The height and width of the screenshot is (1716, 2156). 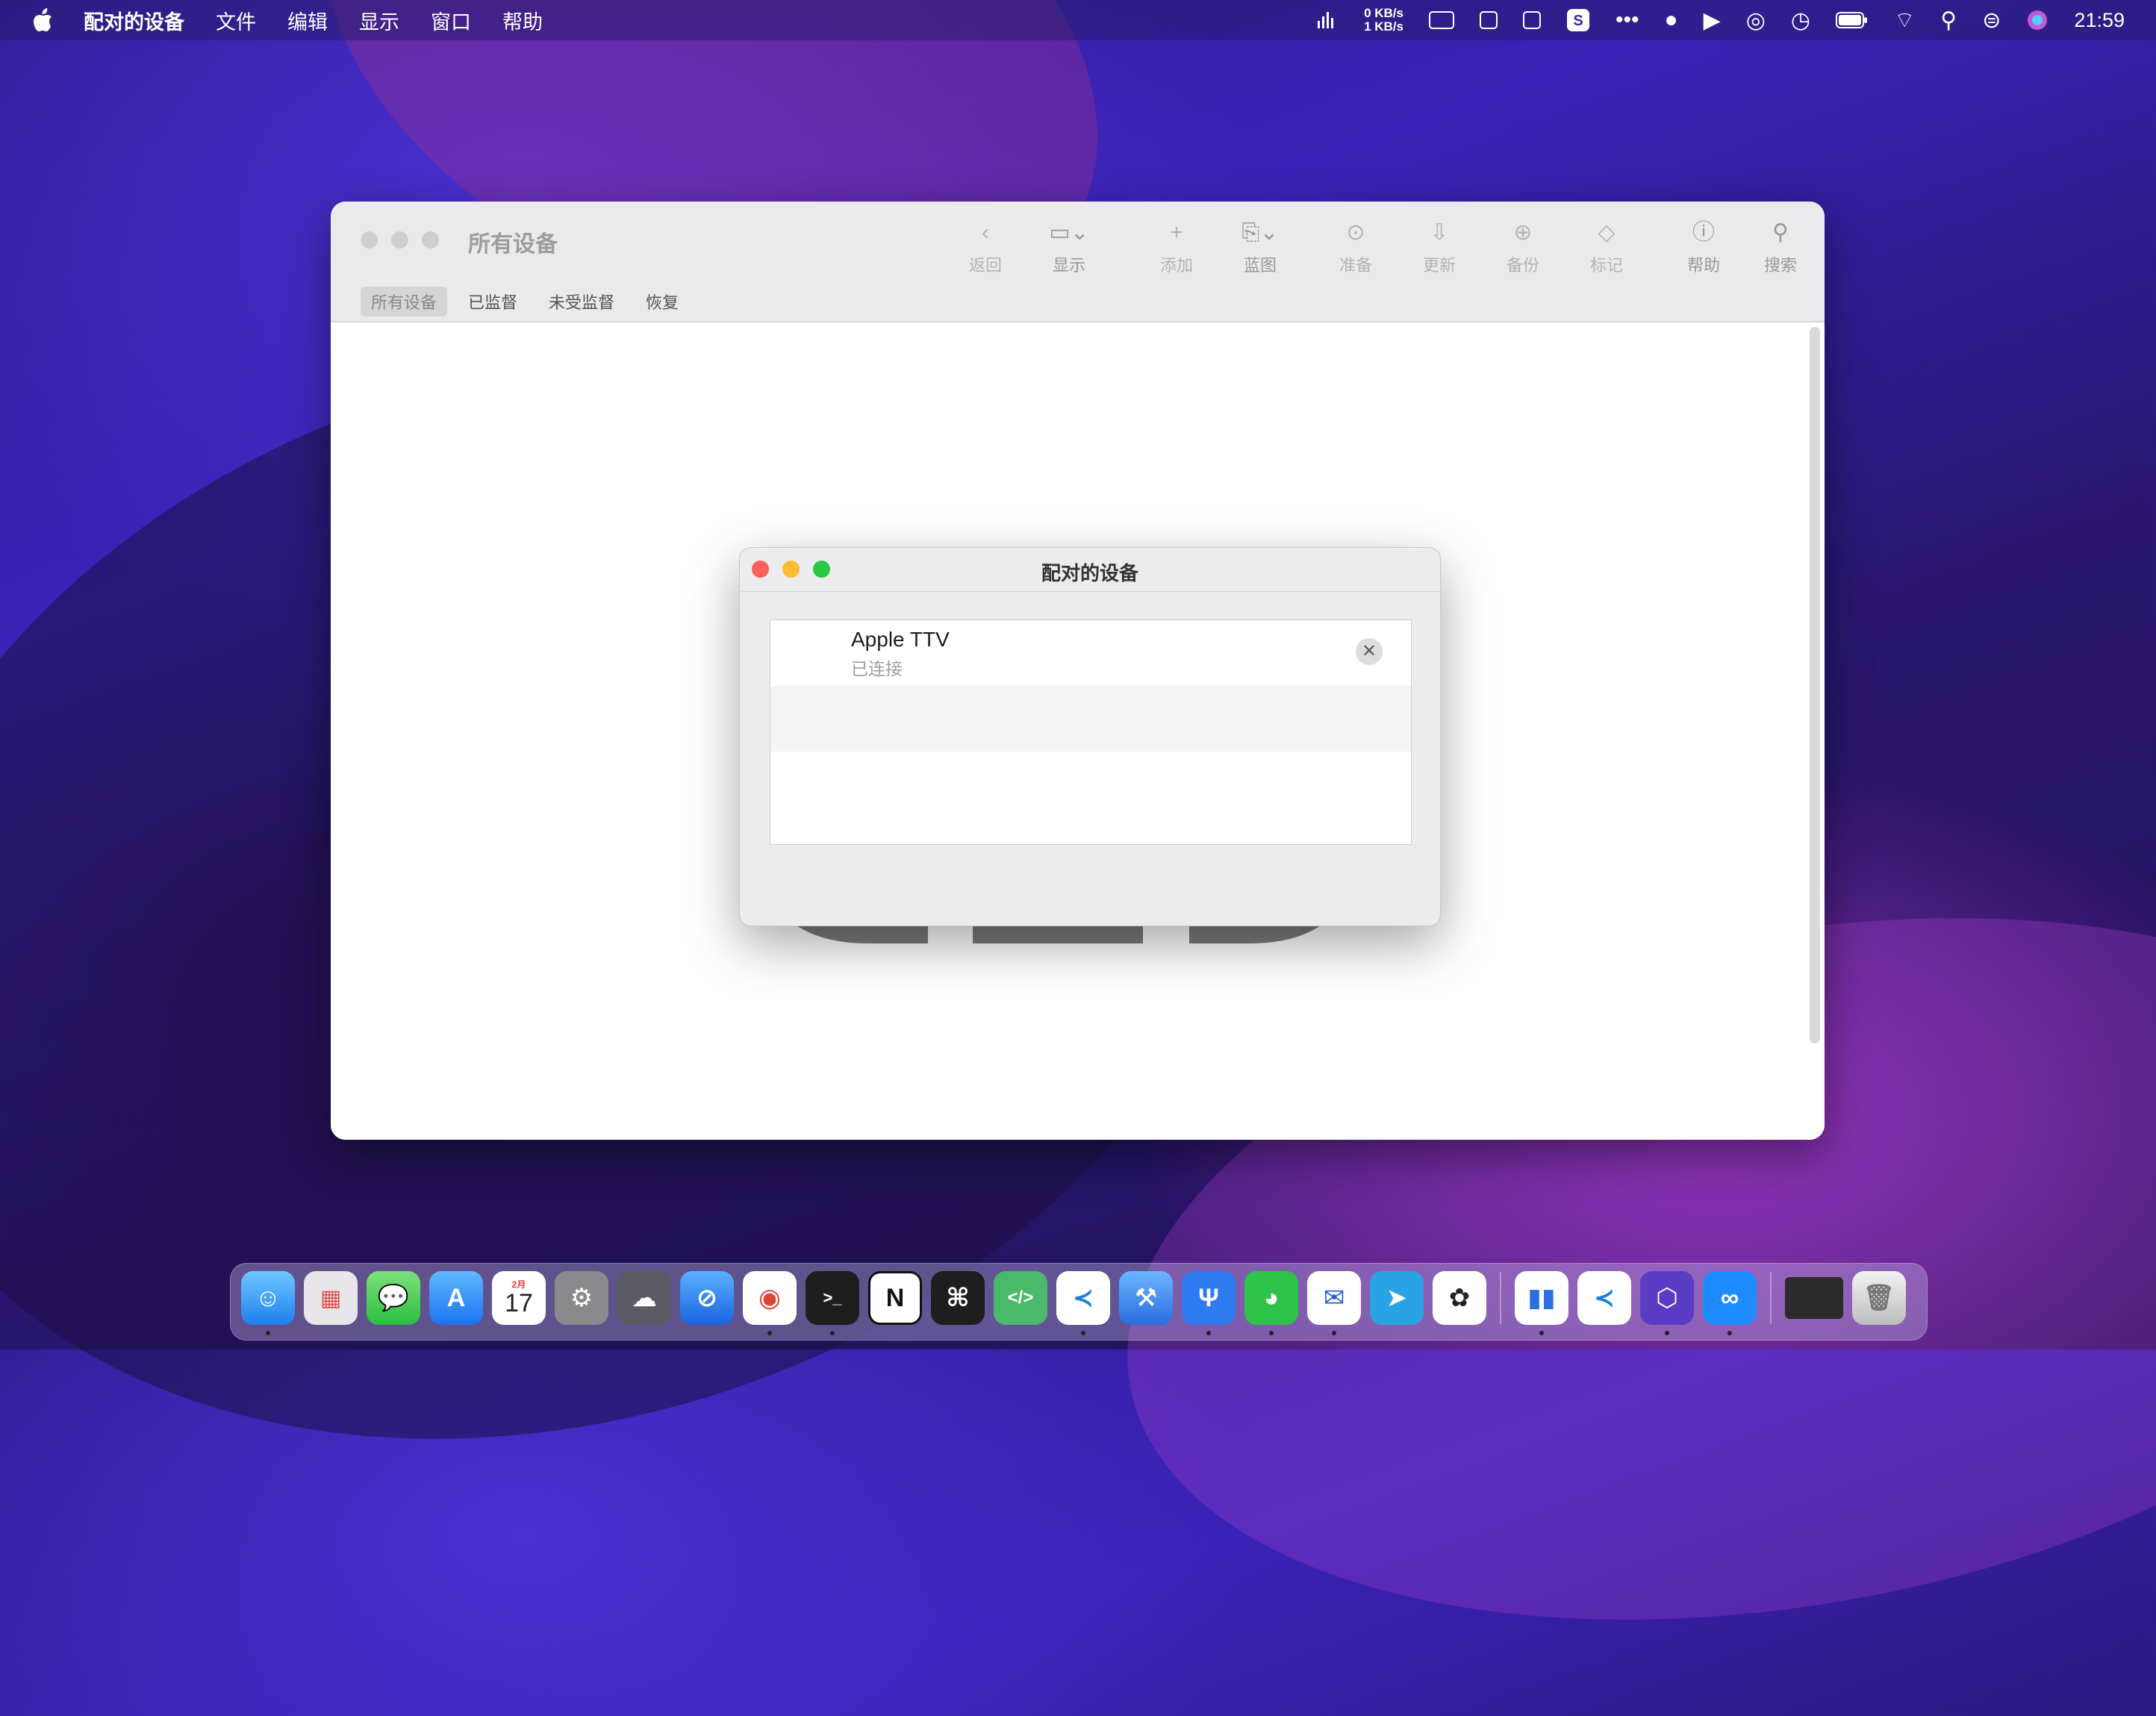 I want to click on scope-tabs: 所有设备 已监督 未受监督 恢复, so click(x=525, y=301).